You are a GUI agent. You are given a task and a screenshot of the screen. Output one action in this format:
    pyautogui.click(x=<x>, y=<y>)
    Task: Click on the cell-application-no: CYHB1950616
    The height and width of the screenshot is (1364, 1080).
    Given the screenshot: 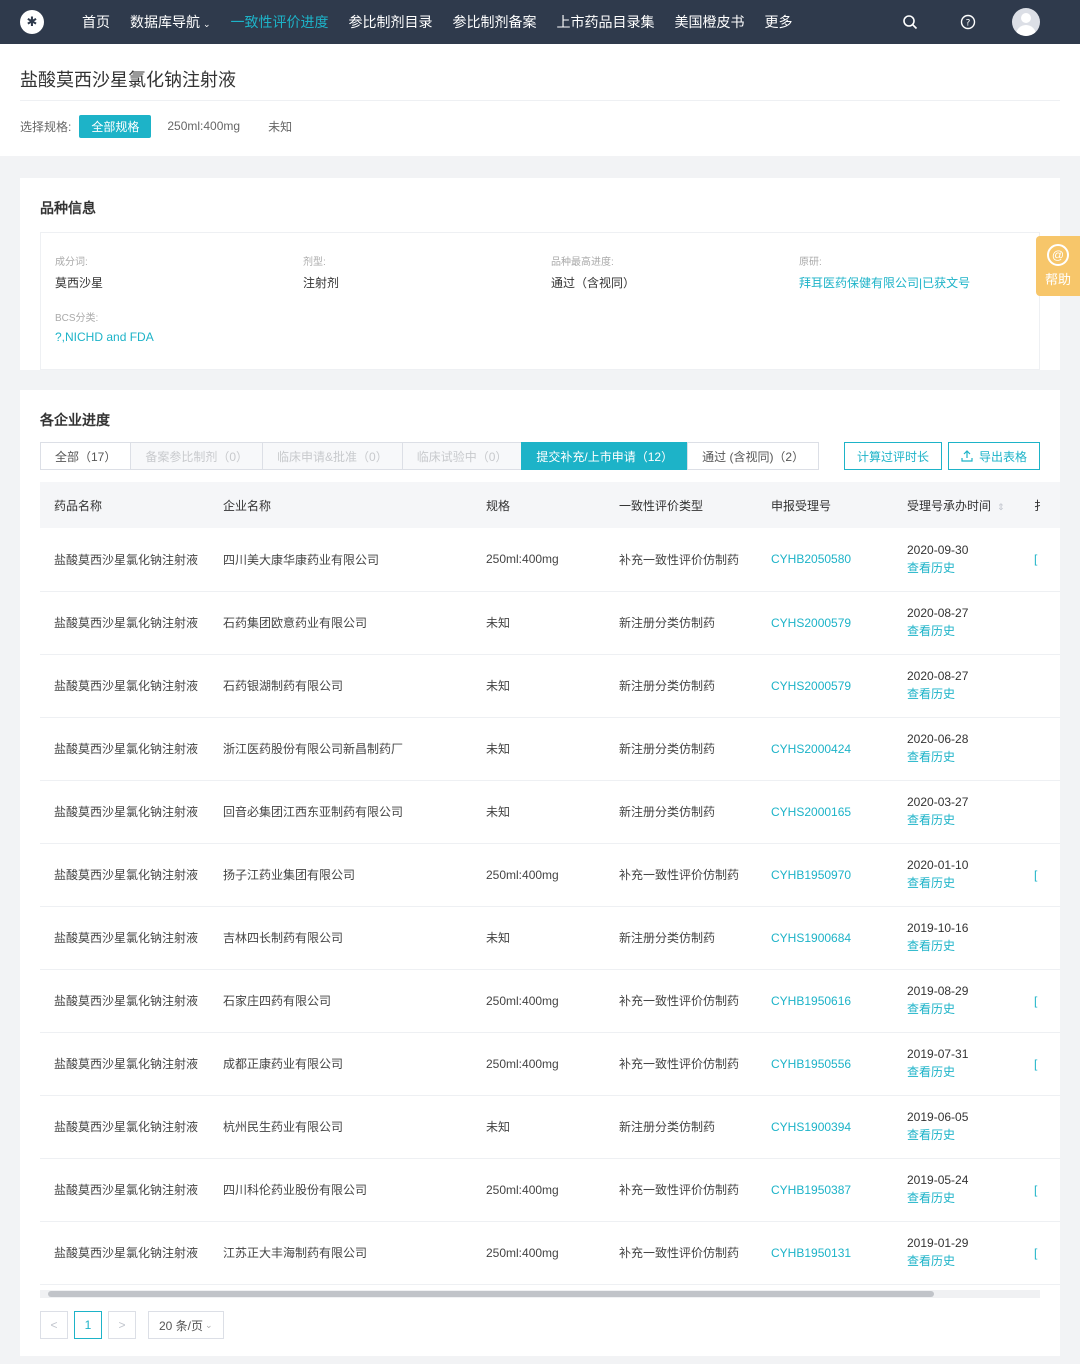 What is the action you would take?
    pyautogui.click(x=825, y=1000)
    